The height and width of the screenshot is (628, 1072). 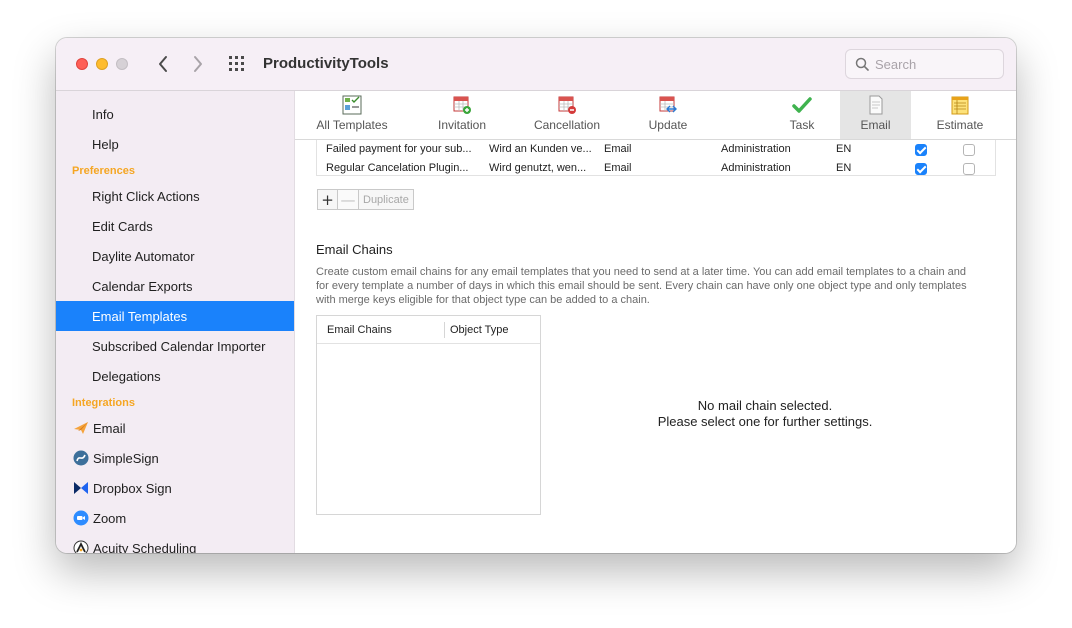 What do you see at coordinates (145, 547) in the screenshot?
I see `sidebar-item-label: Acuity Scheduling` at bounding box center [145, 547].